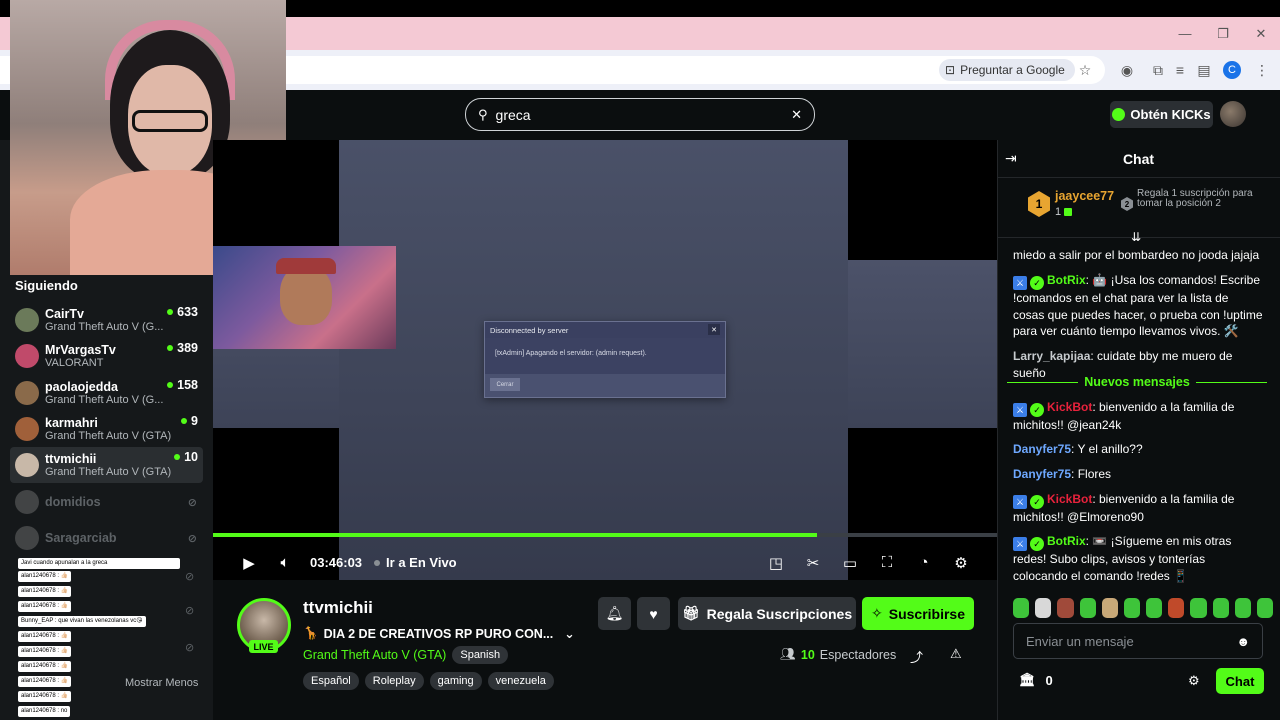 This screenshot has width=1280, height=720. I want to click on stream-tag: venezuela, so click(520, 681).